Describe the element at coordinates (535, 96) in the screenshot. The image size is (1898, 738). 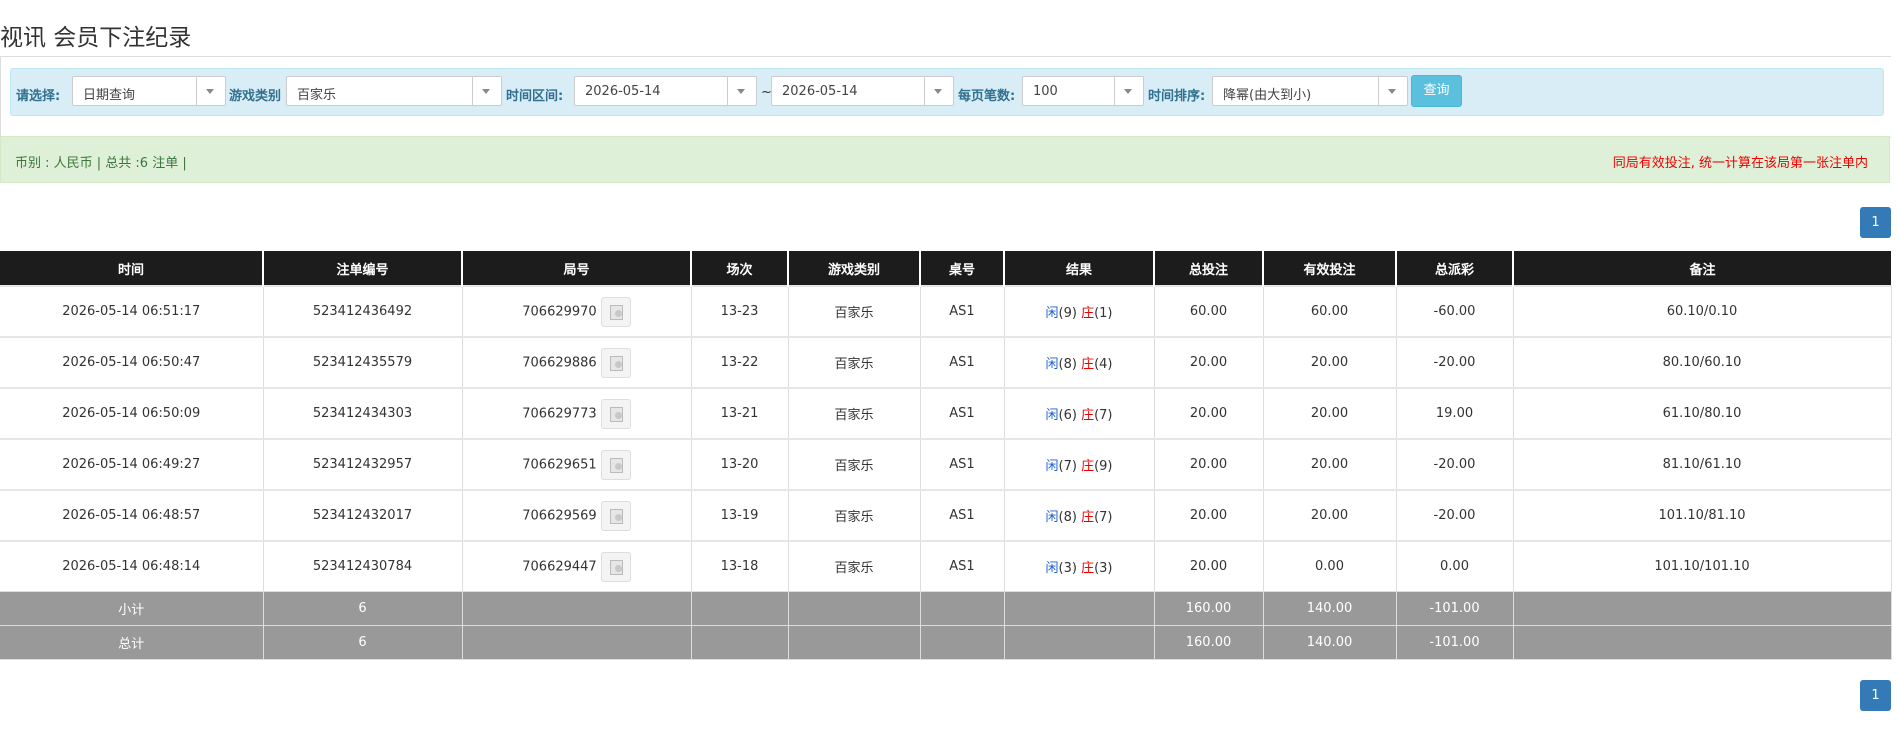
I see `time-range-label: 时间区间:` at that location.